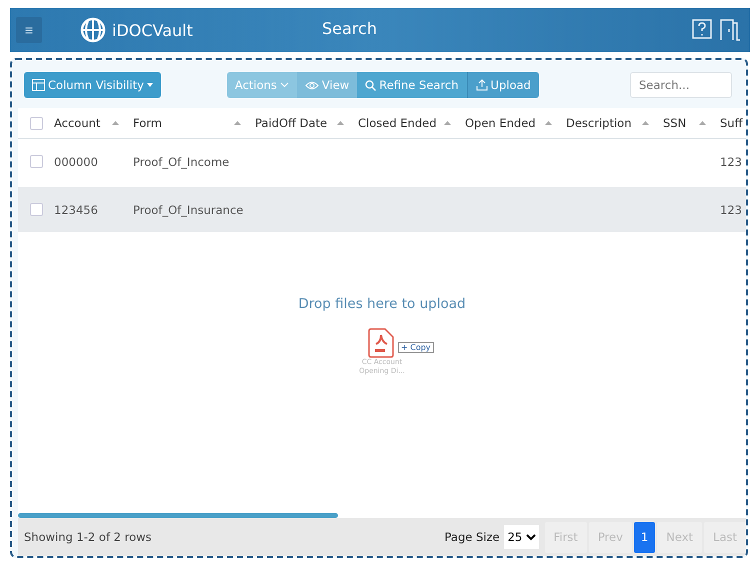 This screenshot has width=754, height=562. I want to click on menu-button: ≡, so click(29, 30).